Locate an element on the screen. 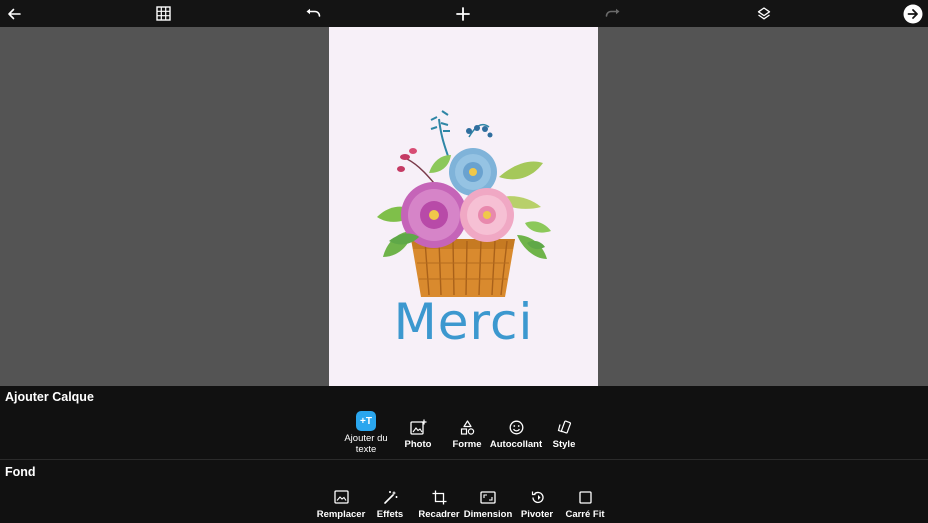  shape-label: Forme is located at coordinates (467, 444).